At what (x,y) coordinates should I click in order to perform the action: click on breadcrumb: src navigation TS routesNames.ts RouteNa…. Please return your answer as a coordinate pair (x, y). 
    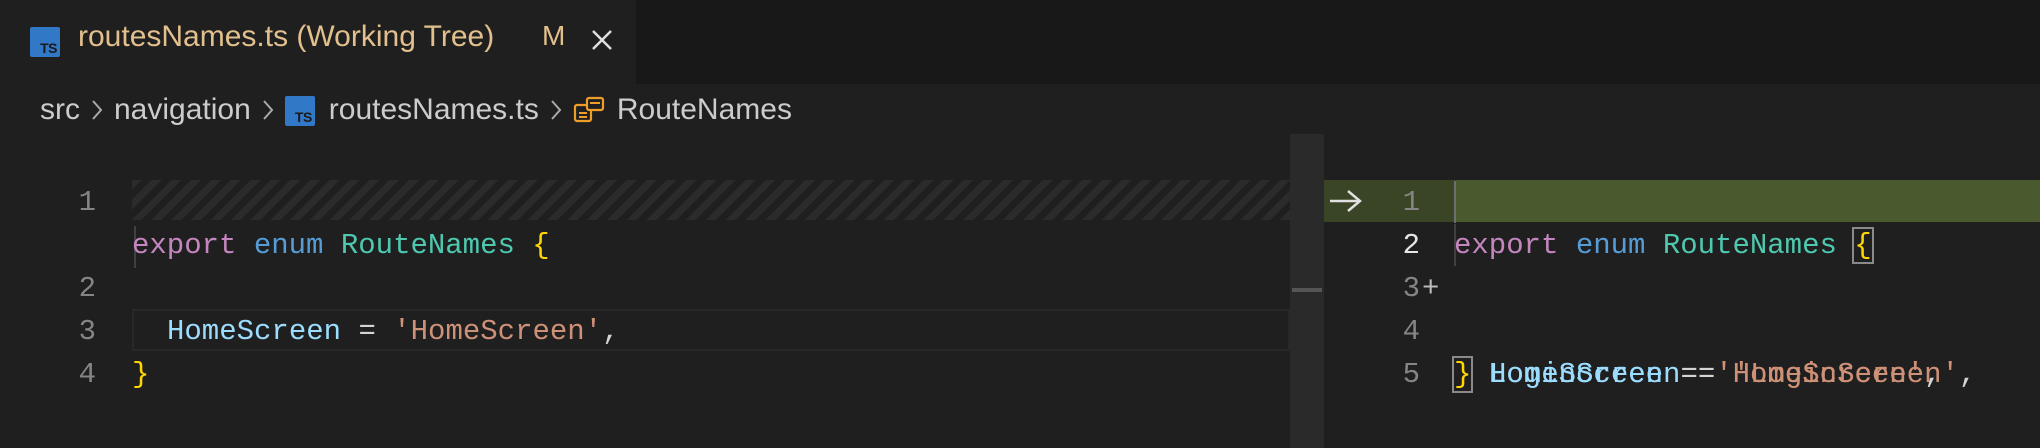
    Looking at the image, I should click on (416, 110).